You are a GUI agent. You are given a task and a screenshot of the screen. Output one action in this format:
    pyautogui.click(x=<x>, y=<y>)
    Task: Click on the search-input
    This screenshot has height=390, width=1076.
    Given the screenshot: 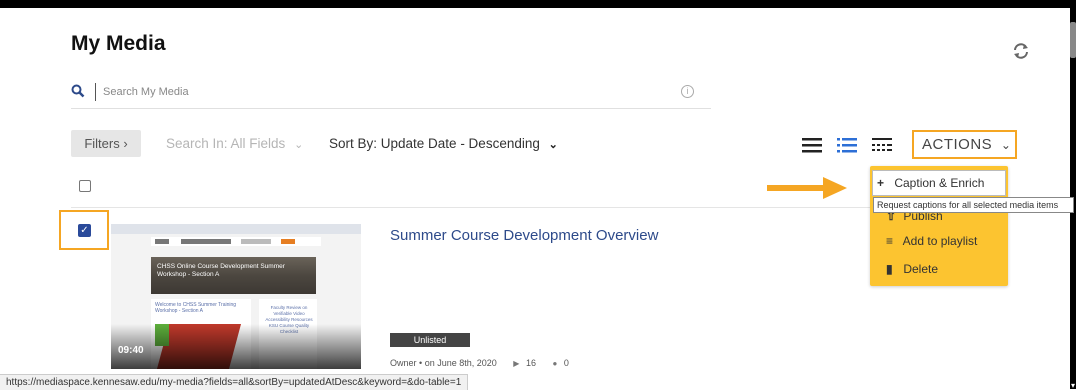 What is the action you would take?
    pyautogui.click(x=387, y=92)
    